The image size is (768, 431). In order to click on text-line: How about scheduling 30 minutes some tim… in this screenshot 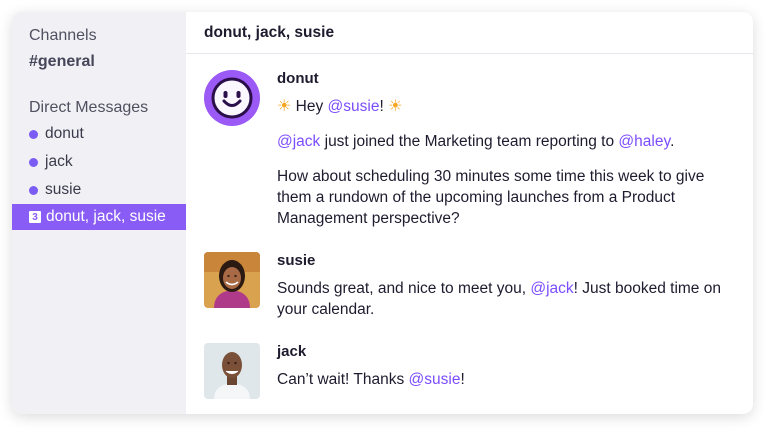, I will do `click(491, 176)`.